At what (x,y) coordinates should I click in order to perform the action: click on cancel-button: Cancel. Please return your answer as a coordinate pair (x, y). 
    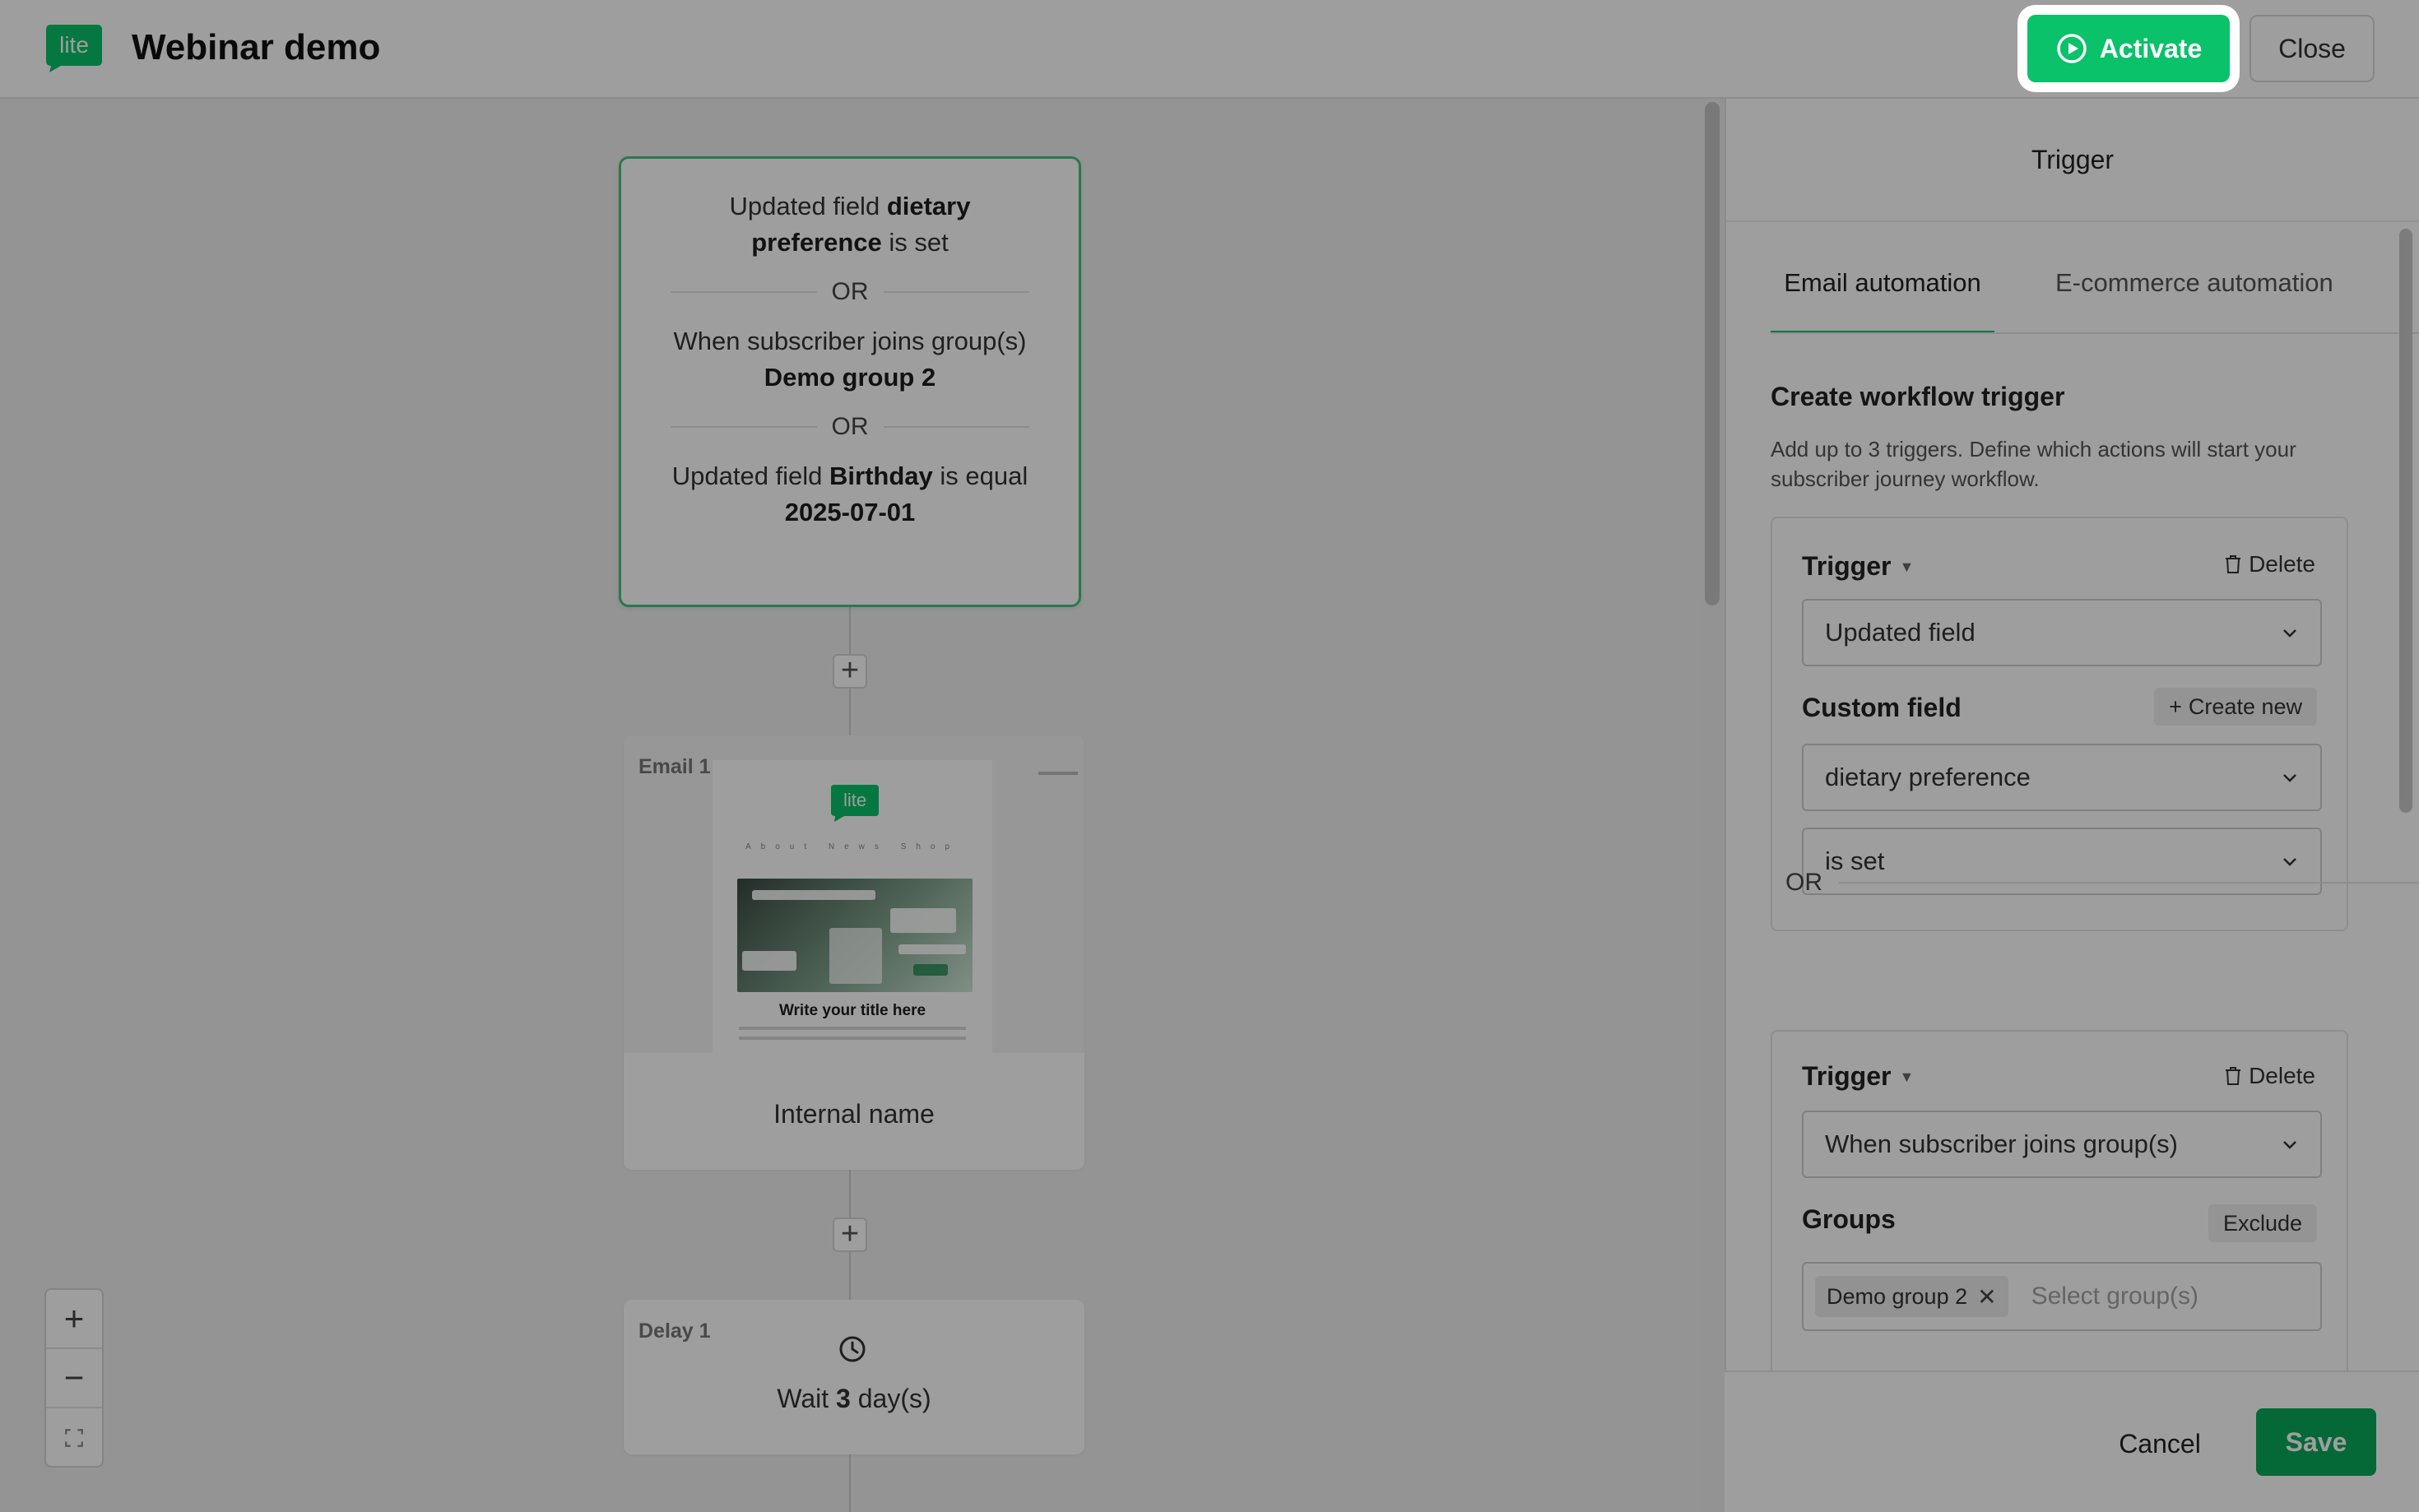
    Looking at the image, I should click on (2160, 1443).